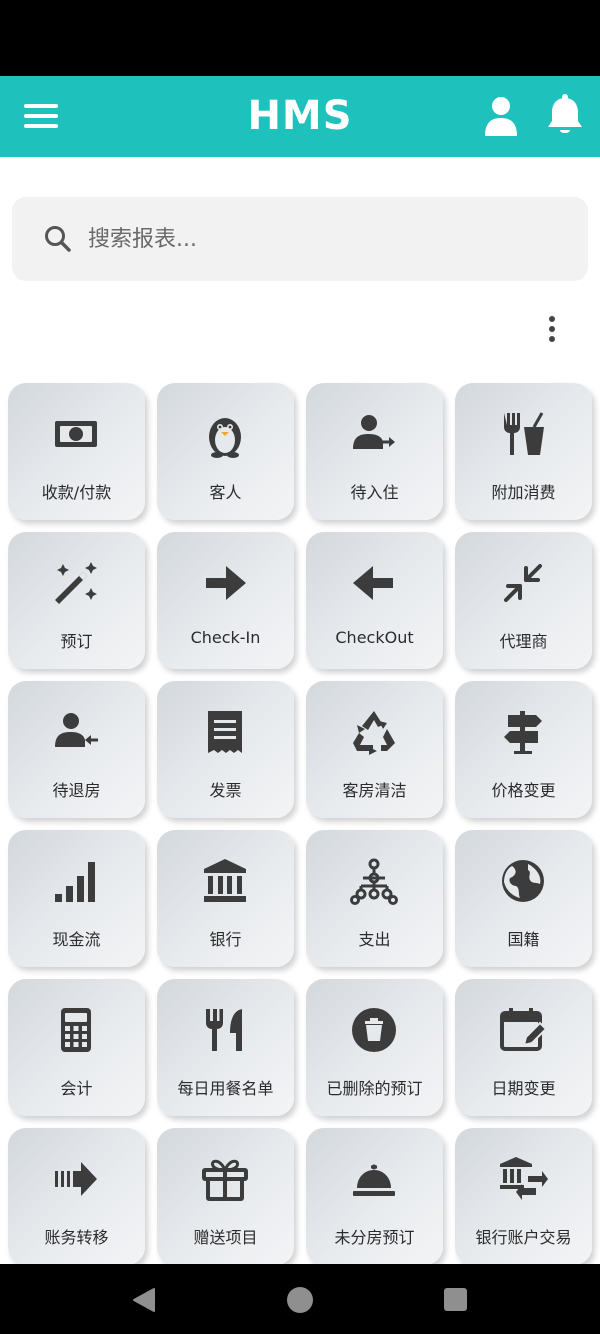  Describe the element at coordinates (225, 1088) in the screenshot. I see `report-tile-label: 每日用餐名单` at that location.